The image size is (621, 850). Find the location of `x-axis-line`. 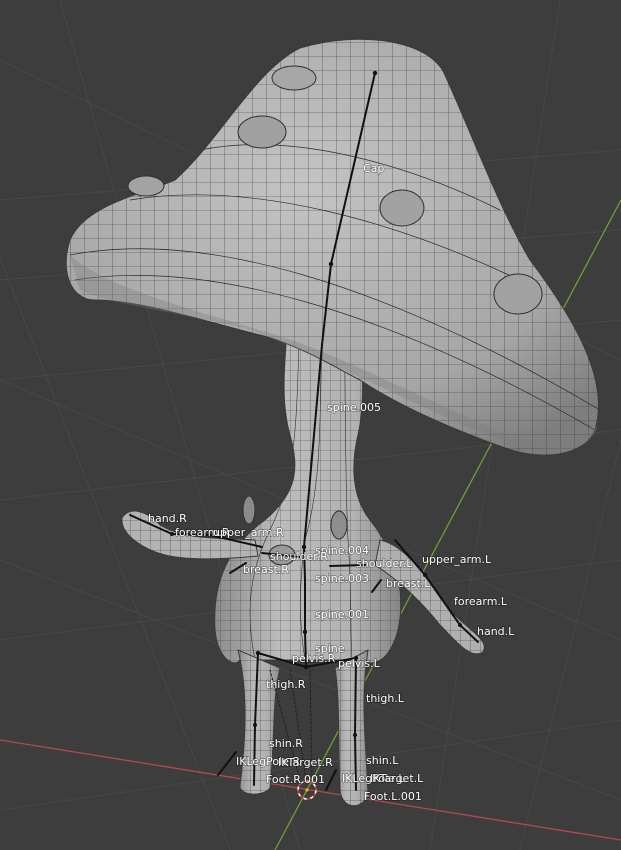

x-axis-line is located at coordinates (310, 790).